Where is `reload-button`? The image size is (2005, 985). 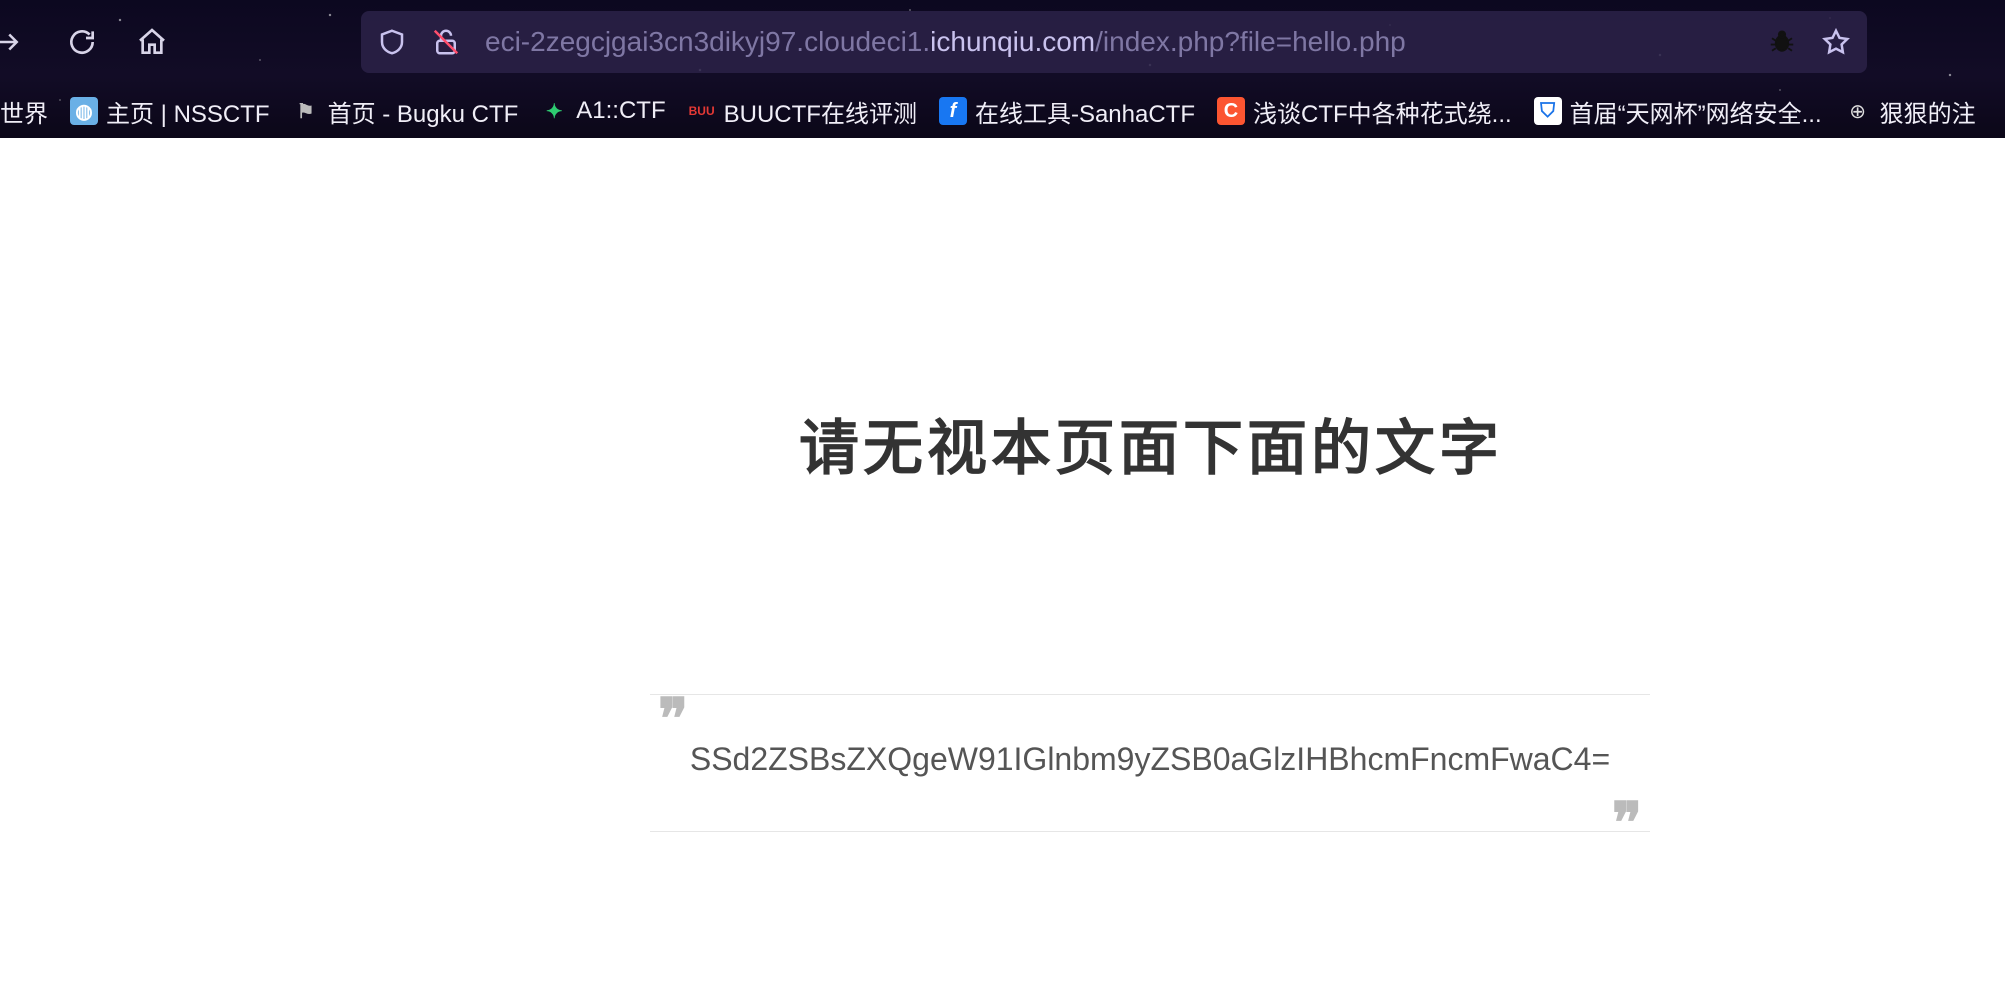 reload-button is located at coordinates (82, 42).